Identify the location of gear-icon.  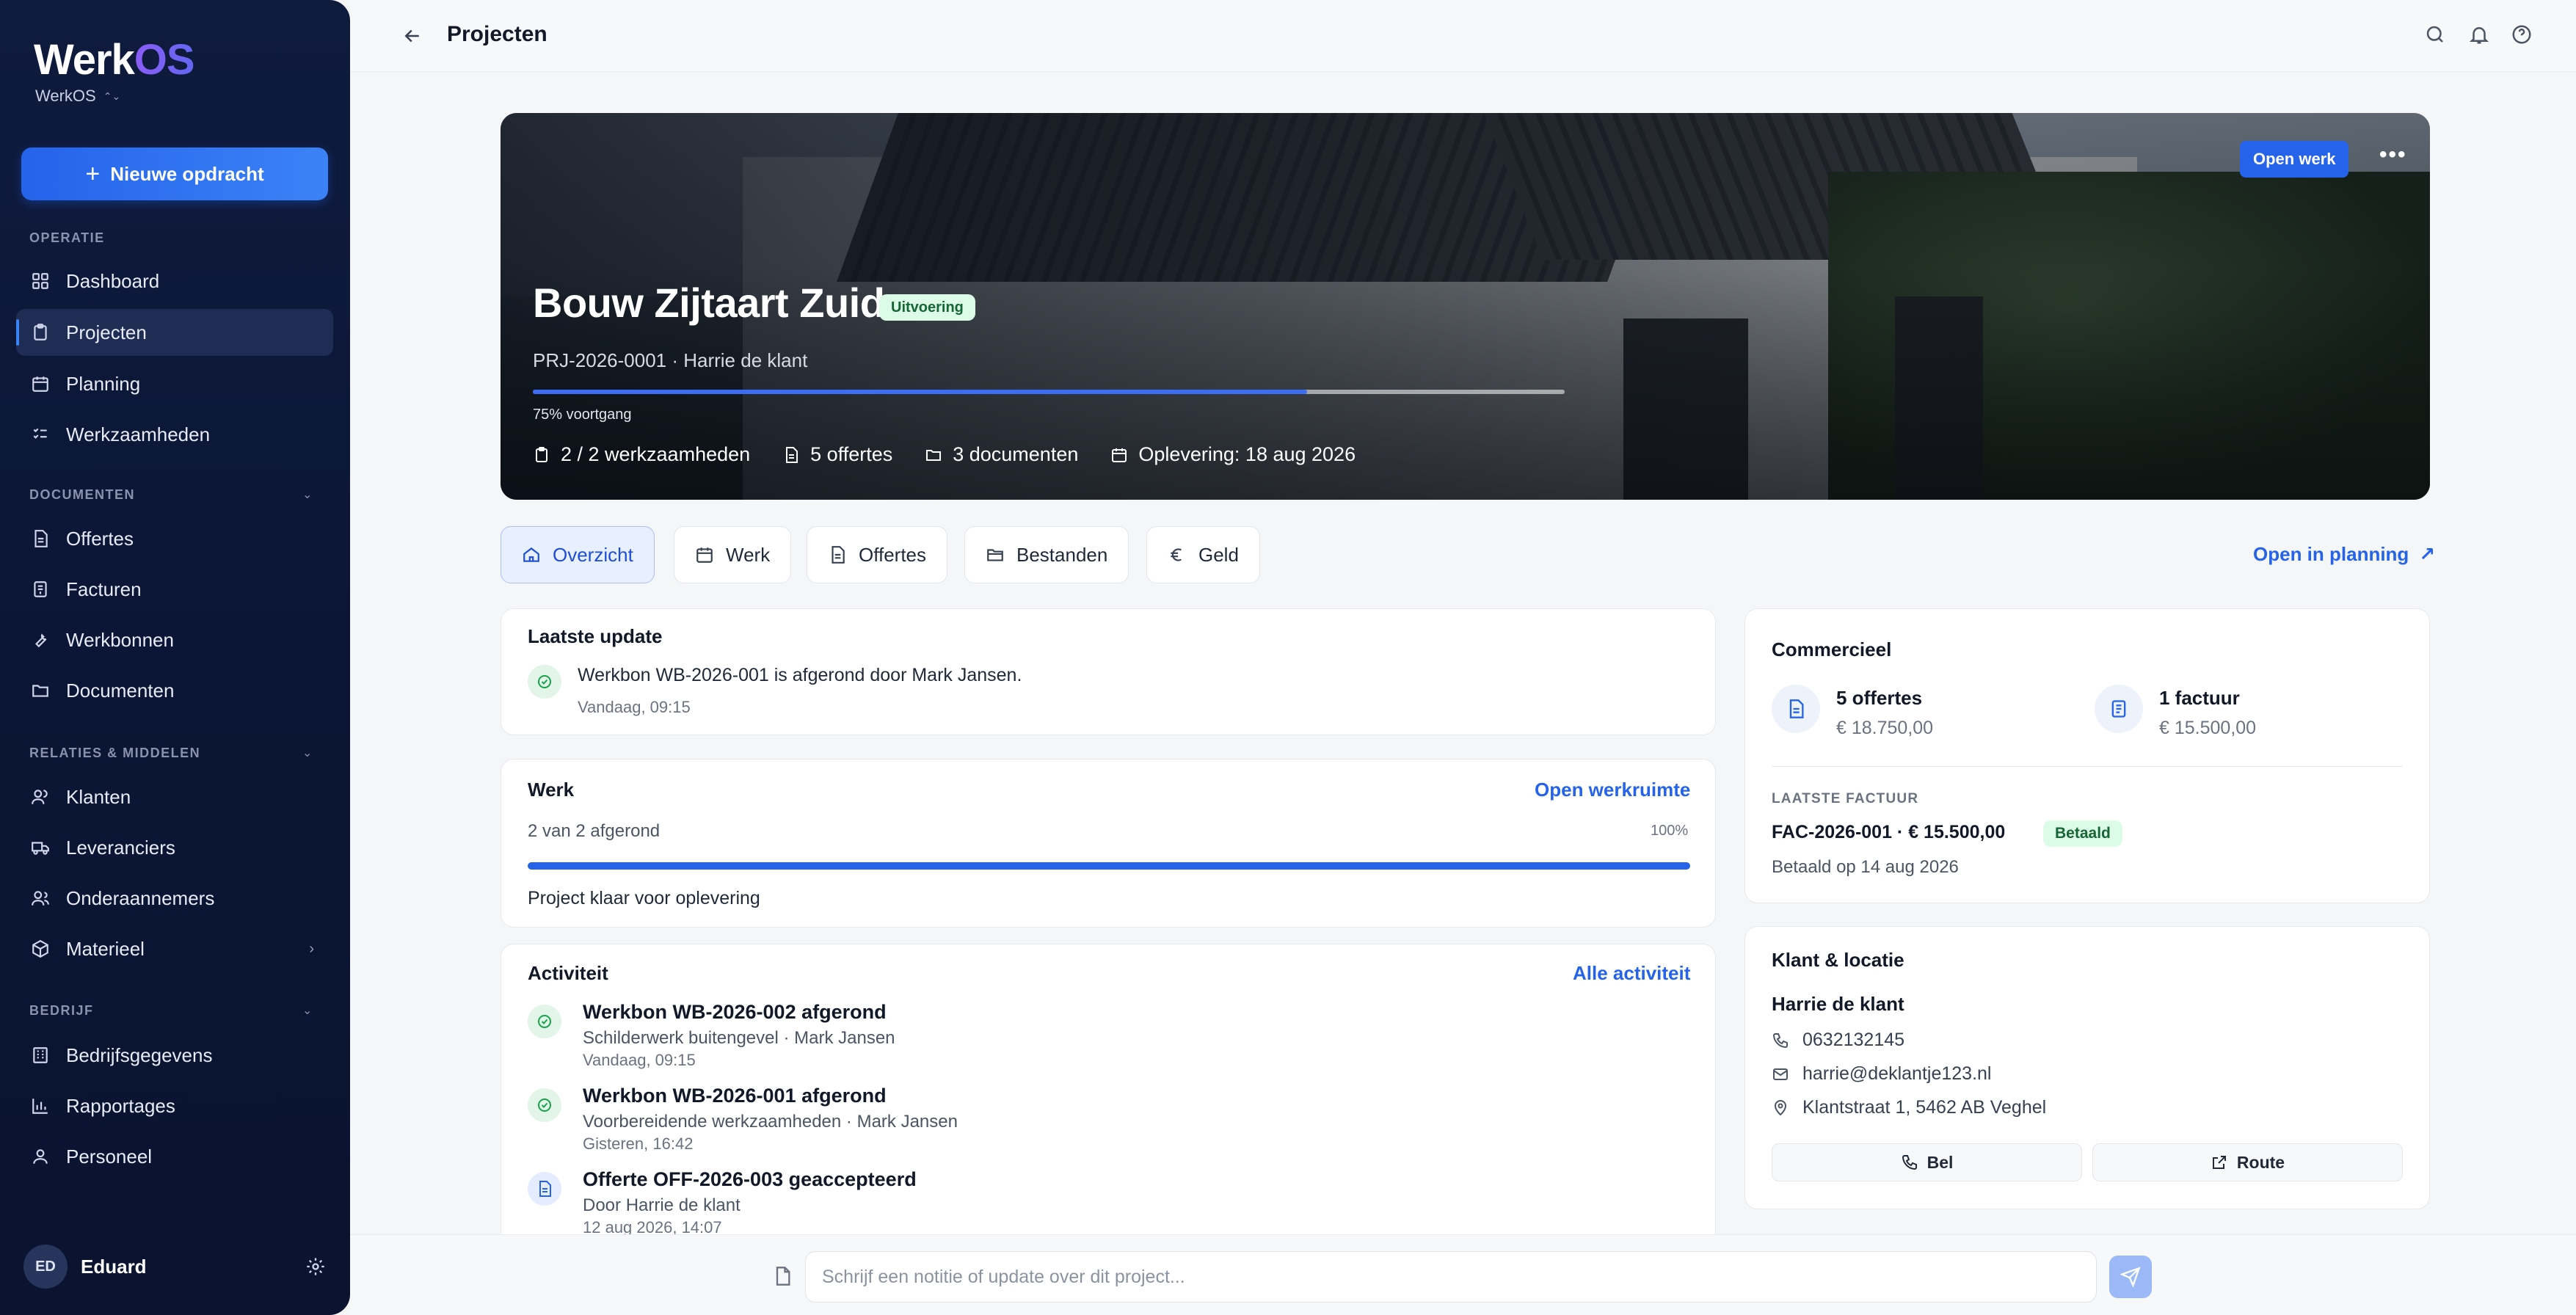
(315, 1266).